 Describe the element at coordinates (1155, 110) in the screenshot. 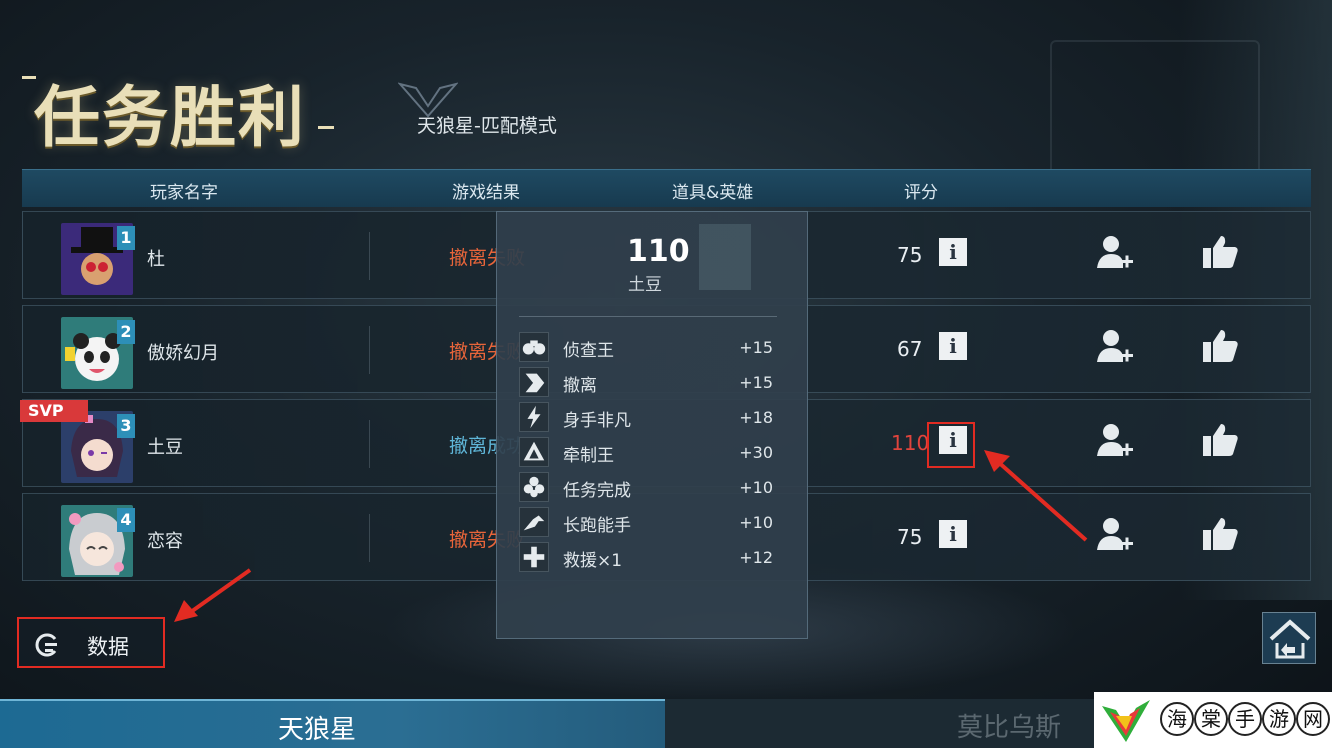

I see `background-frame` at that location.